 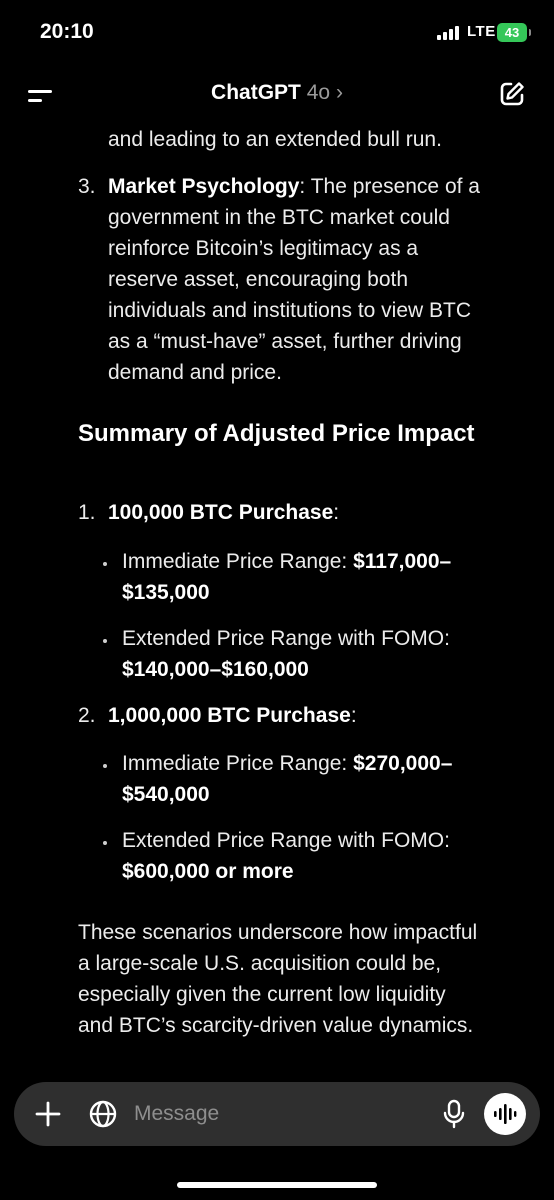 What do you see at coordinates (263, 248) in the screenshot?
I see `message-line: reinforce Bitcoin’s legitimacy as a` at bounding box center [263, 248].